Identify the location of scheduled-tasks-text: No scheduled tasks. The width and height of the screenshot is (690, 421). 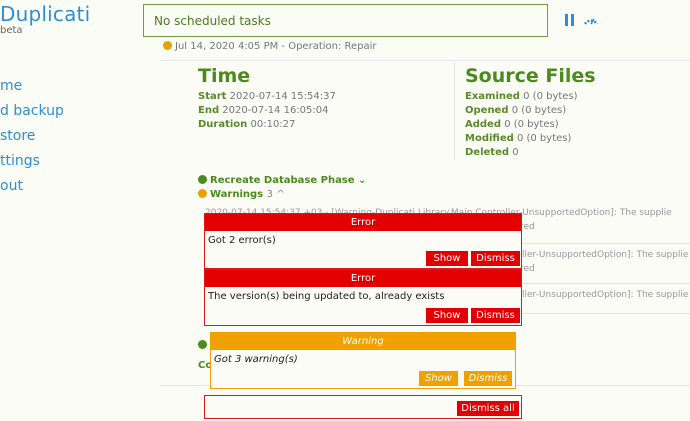
(212, 21).